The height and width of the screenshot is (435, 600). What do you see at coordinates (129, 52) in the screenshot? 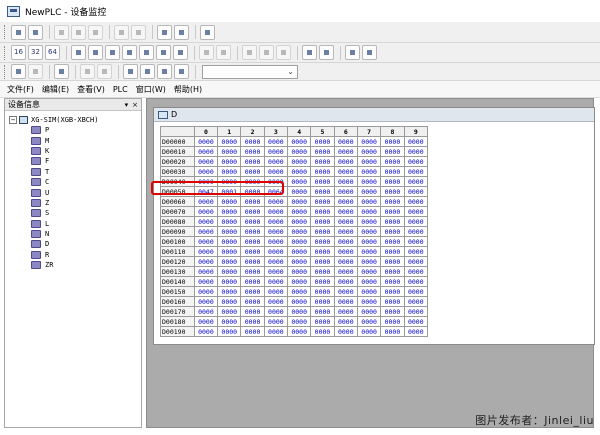
I see `hex-format-icon` at bounding box center [129, 52].